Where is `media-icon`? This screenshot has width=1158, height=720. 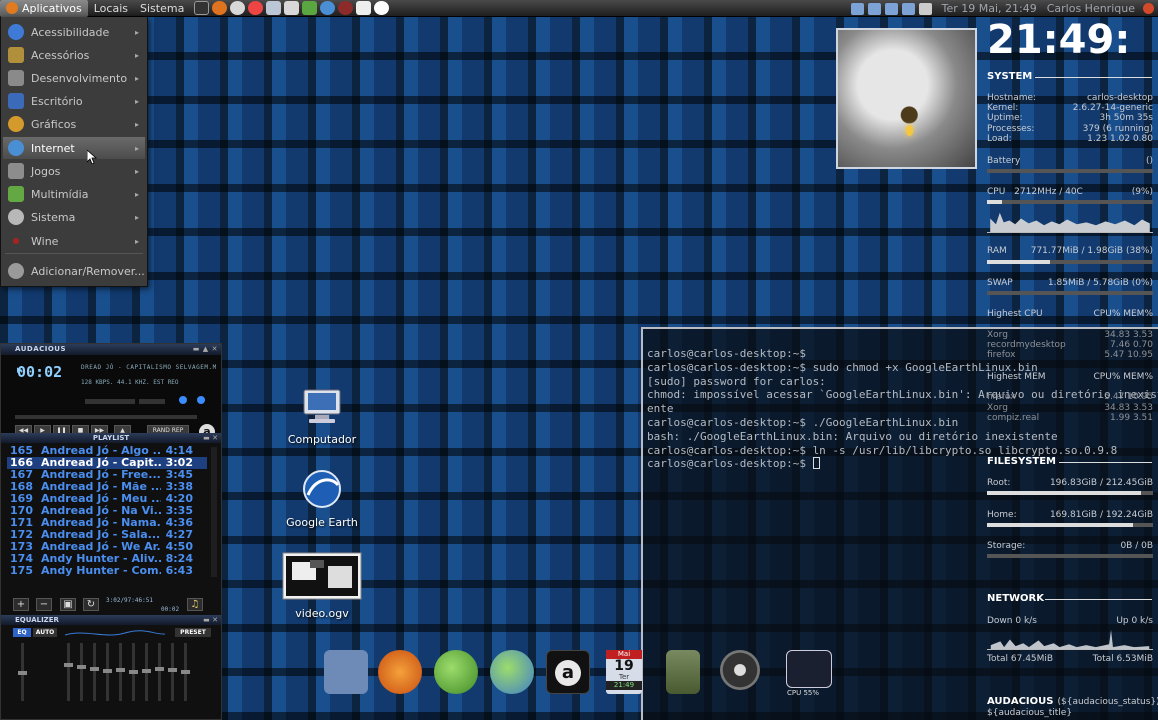 media-icon is located at coordinates (346, 8).